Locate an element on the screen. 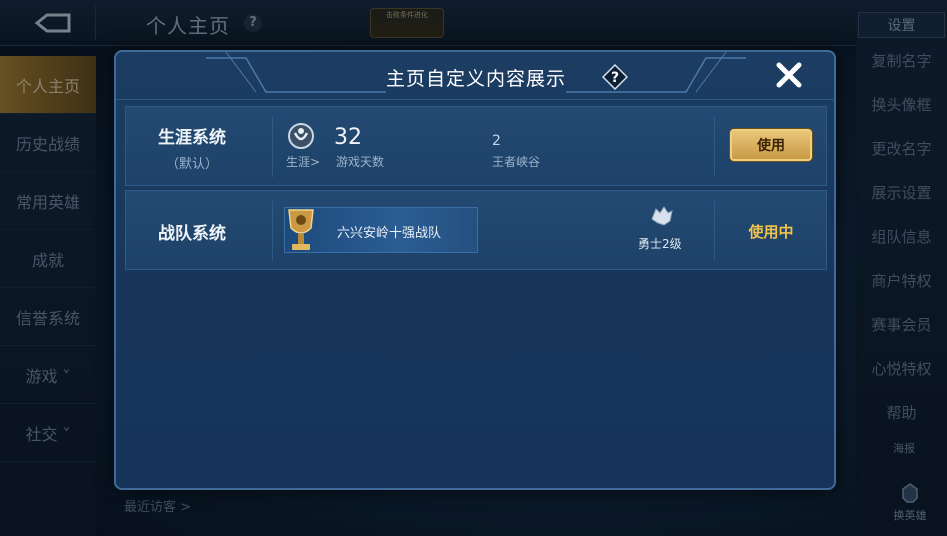 This screenshot has width=947, height=536. modal-title: 主页自定义内容展示 is located at coordinates (475, 79).